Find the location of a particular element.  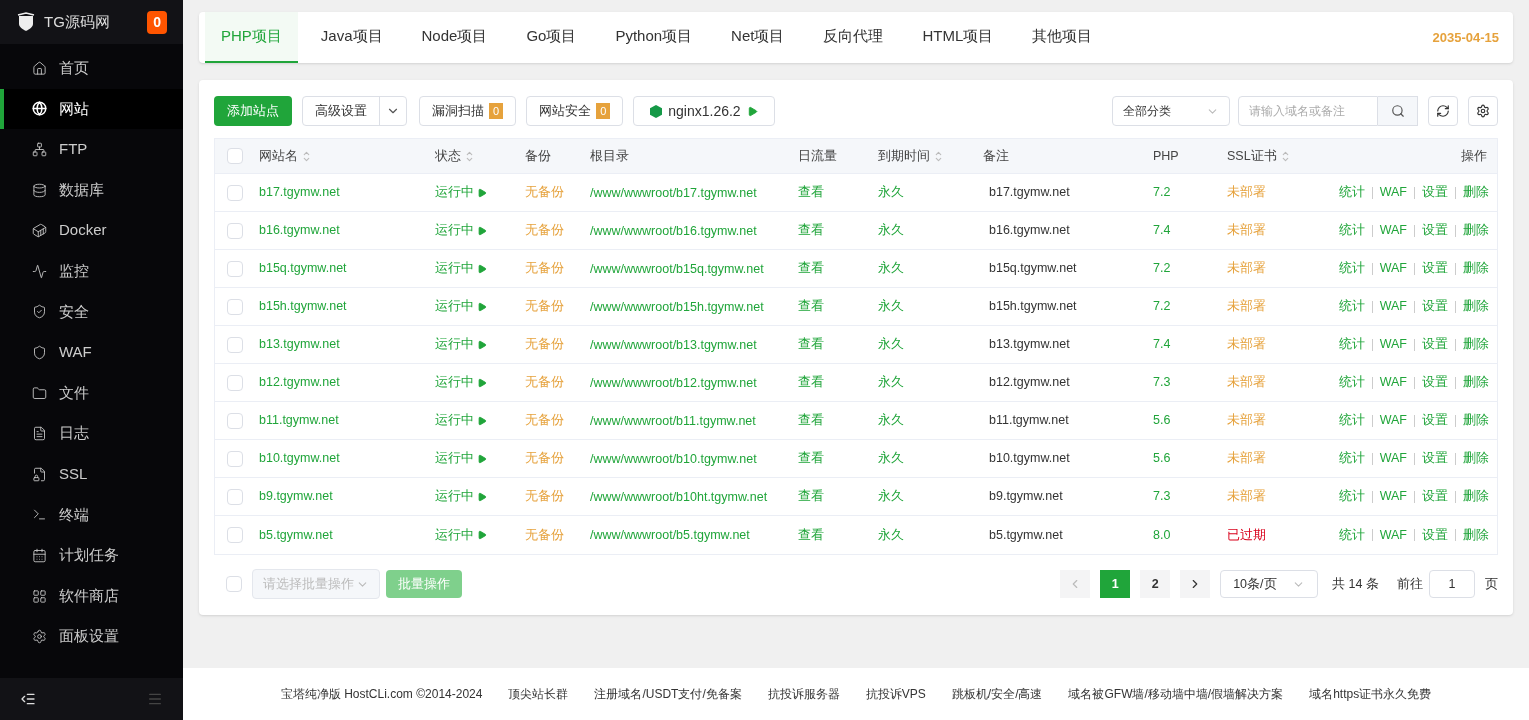

project-tab: PHP项目 is located at coordinates (251, 37).